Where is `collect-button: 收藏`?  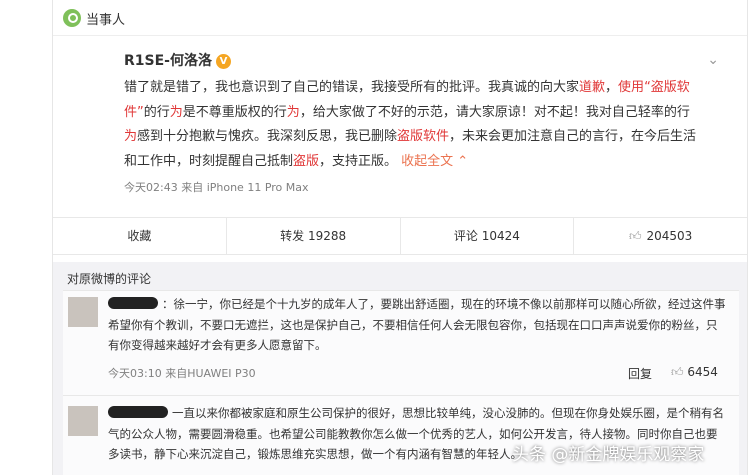
collect-button: 收藏 is located at coordinates (140, 236).